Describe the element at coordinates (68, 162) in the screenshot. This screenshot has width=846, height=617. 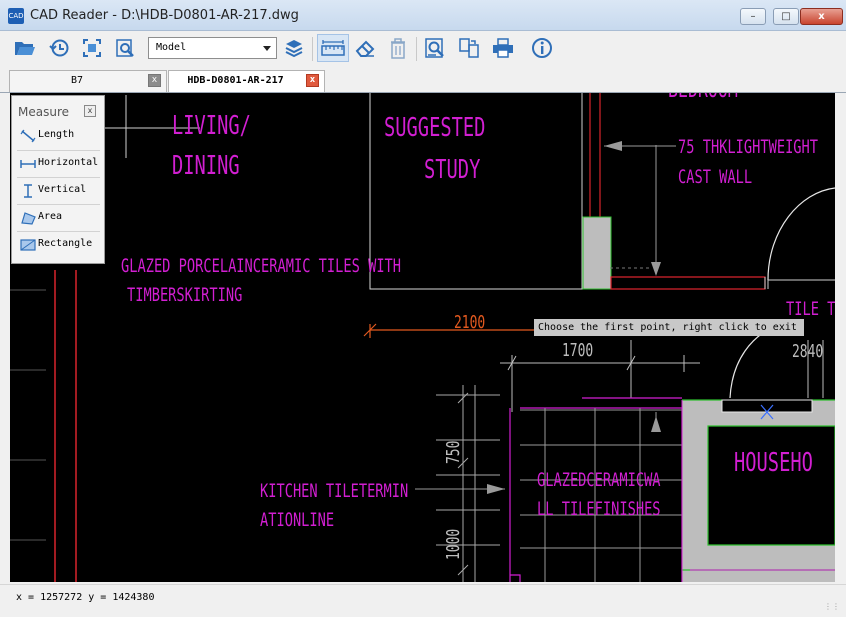
I see `measure-item-label: Horizontal` at that location.